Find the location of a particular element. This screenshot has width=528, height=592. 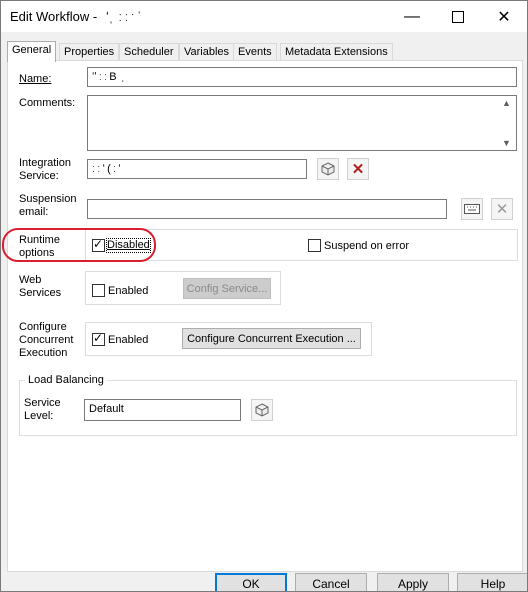

scroll-up-icon: ▲ is located at coordinates (506, 103).